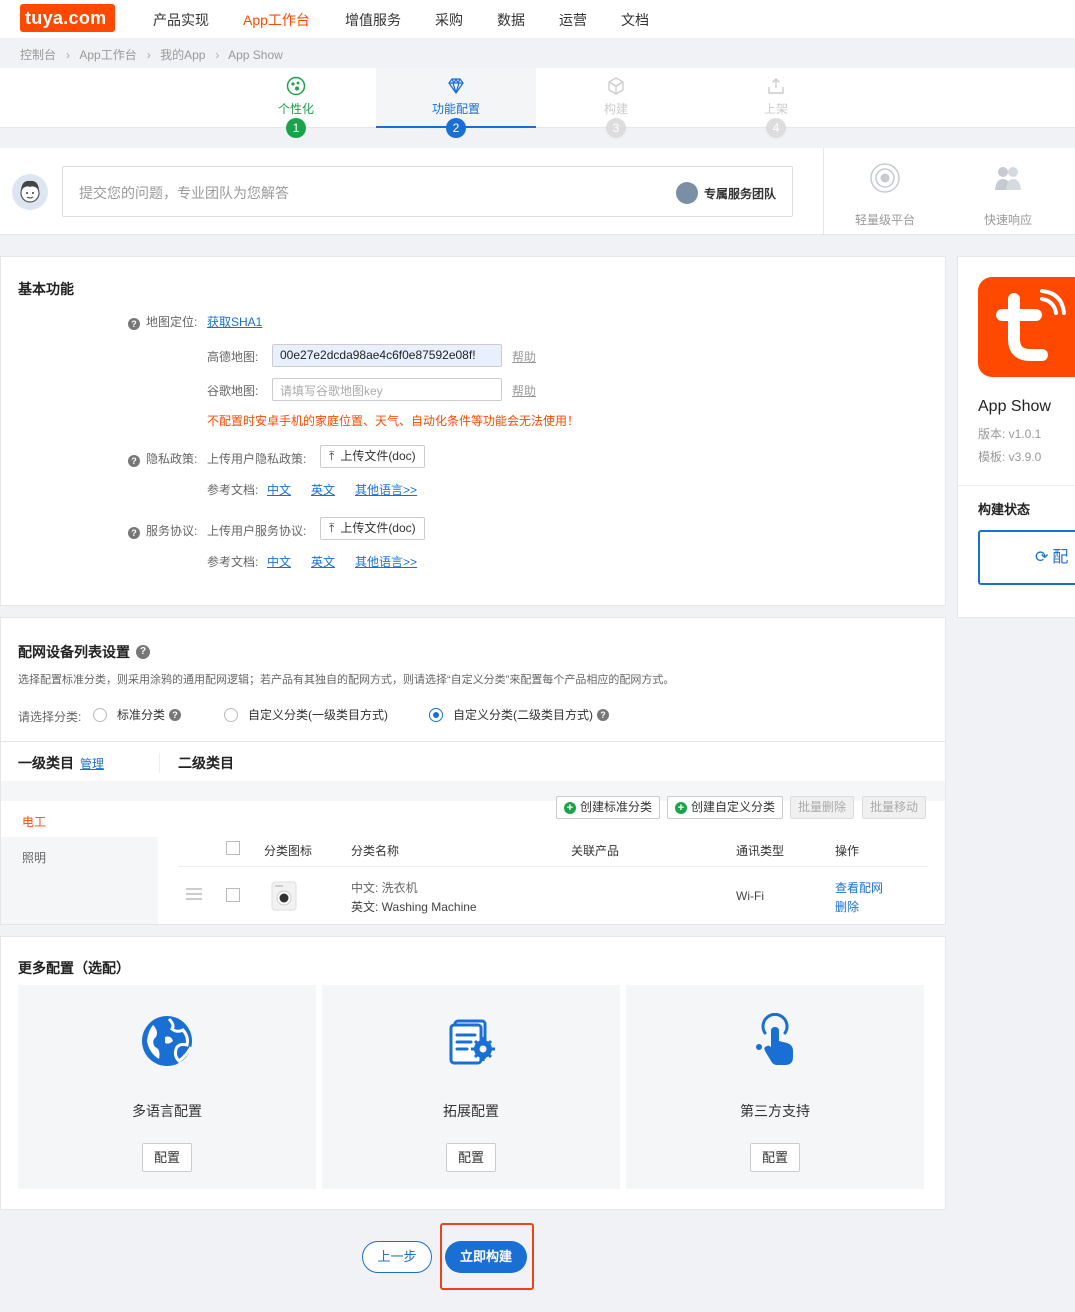 The width and height of the screenshot is (1075, 1312). What do you see at coordinates (414, 907) in the screenshot?
I see `category-name-en: 英文: Washing Machine` at bounding box center [414, 907].